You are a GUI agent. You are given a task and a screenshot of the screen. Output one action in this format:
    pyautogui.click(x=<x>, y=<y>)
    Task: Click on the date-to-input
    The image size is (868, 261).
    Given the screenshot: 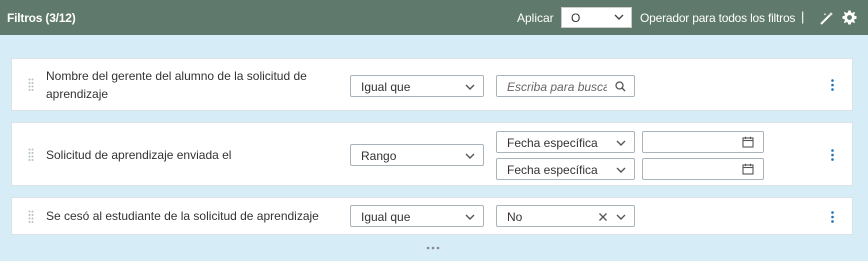 What is the action you would take?
    pyautogui.click(x=703, y=169)
    